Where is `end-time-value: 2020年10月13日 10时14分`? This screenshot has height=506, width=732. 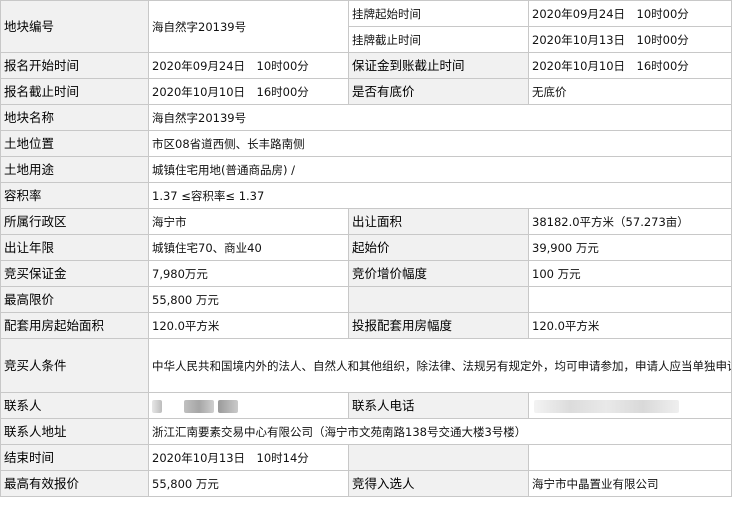 end-time-value: 2020年10月13日 10时14分 is located at coordinates (248, 457).